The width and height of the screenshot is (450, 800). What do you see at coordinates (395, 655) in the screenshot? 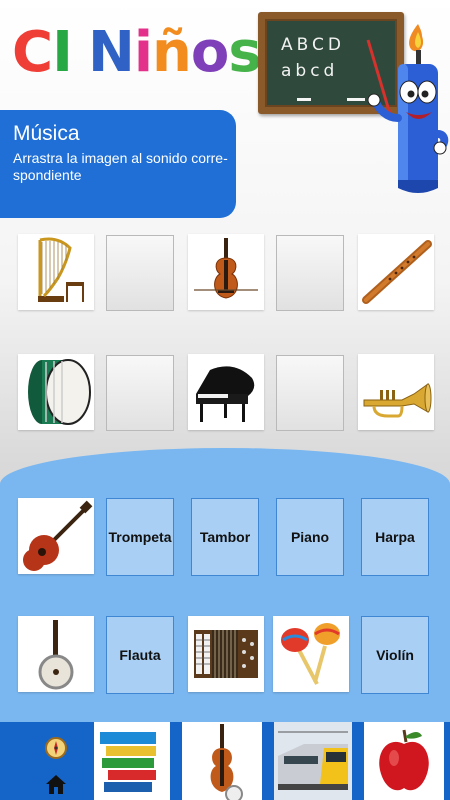
I see `option-violin: Violín` at bounding box center [395, 655].